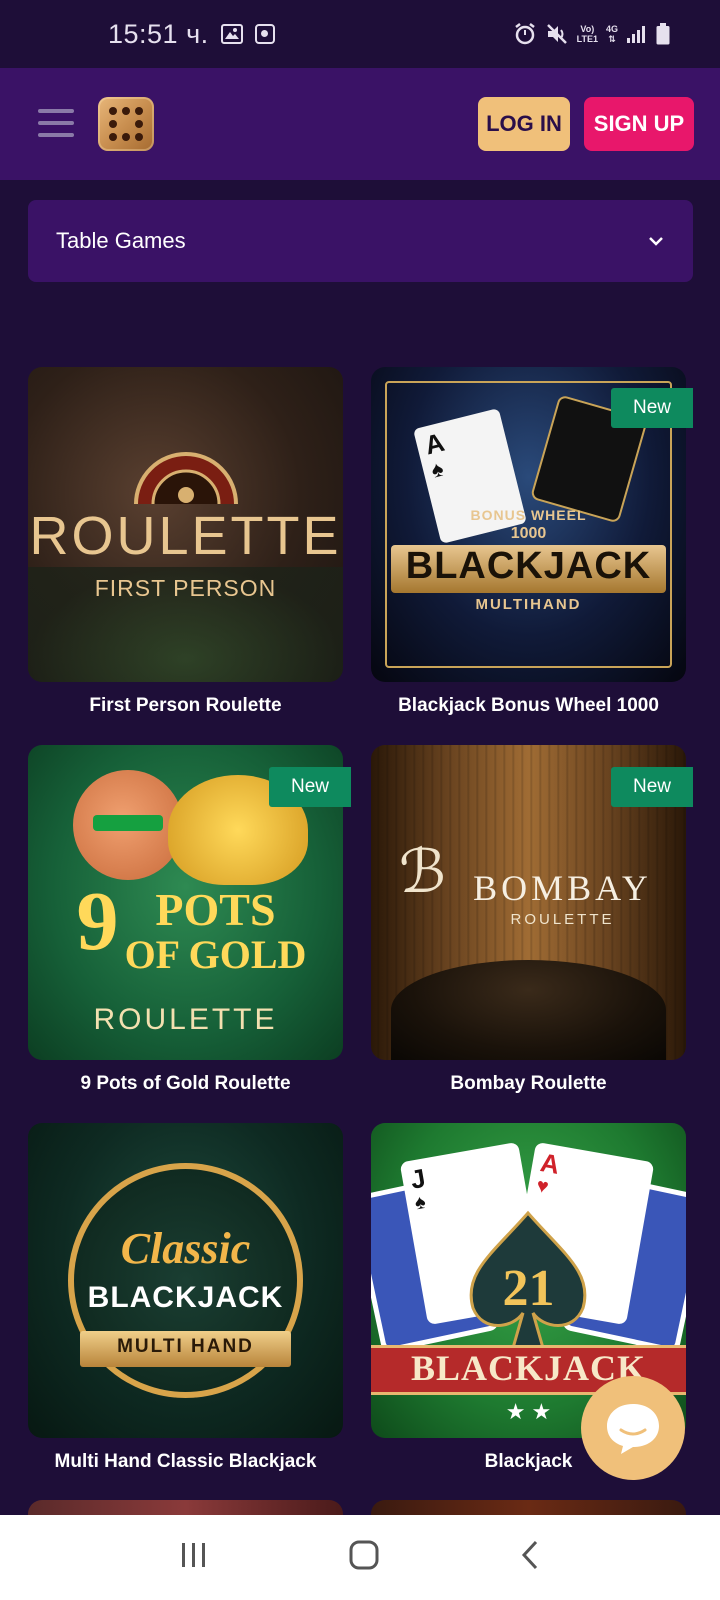  Describe the element at coordinates (264, 34) in the screenshot. I see `screen-record-icon` at that location.